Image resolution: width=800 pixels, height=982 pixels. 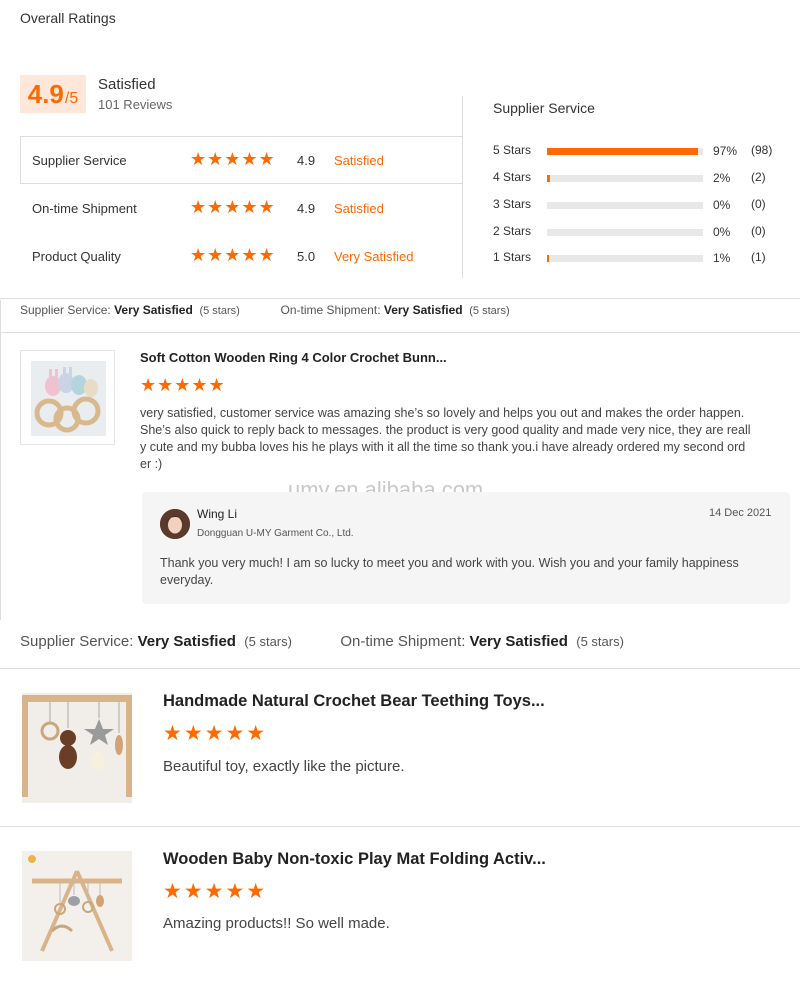 I want to click on distribution-count: (1), so click(x=758, y=257).